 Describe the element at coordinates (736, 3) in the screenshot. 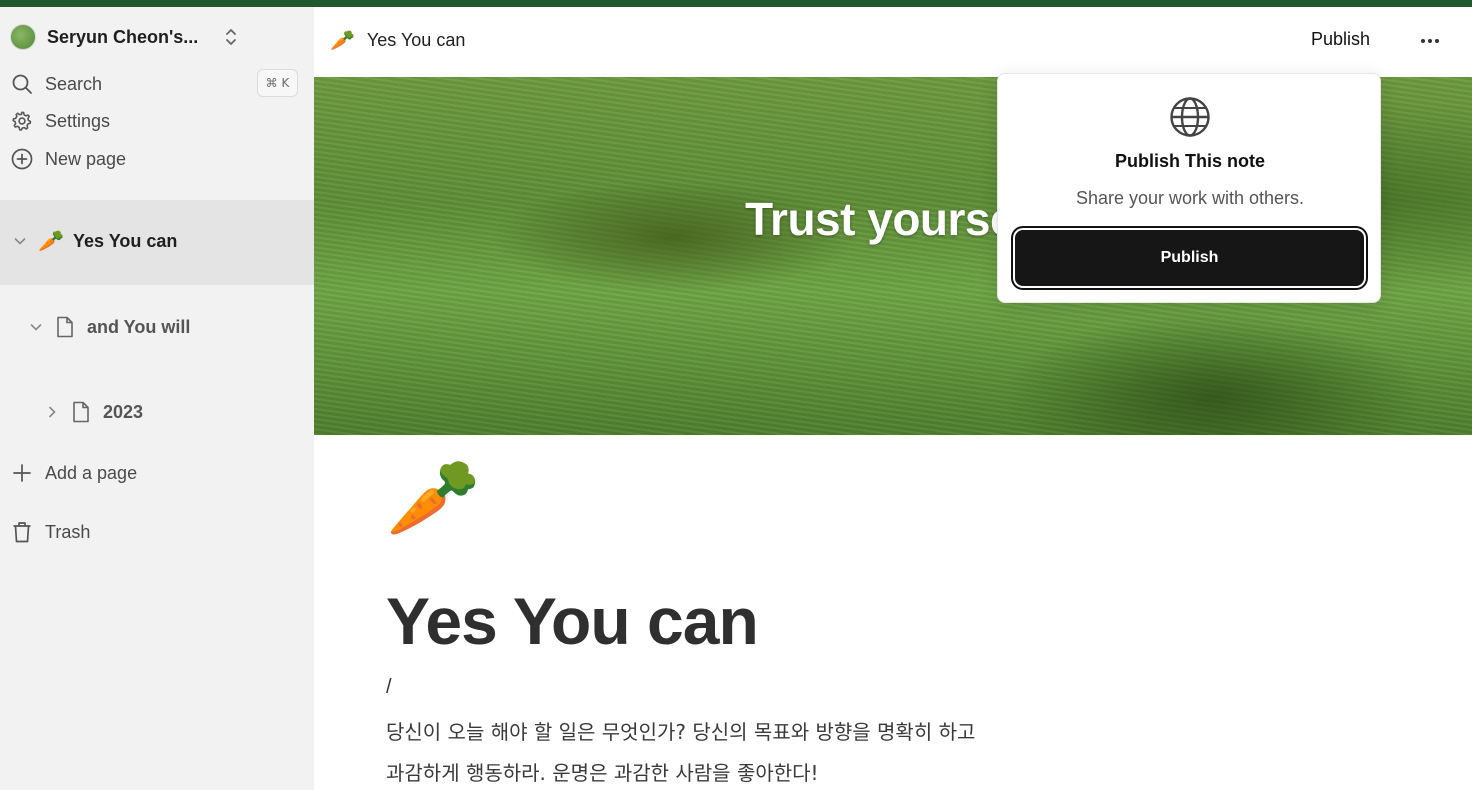

I see `top-accent-strip` at that location.